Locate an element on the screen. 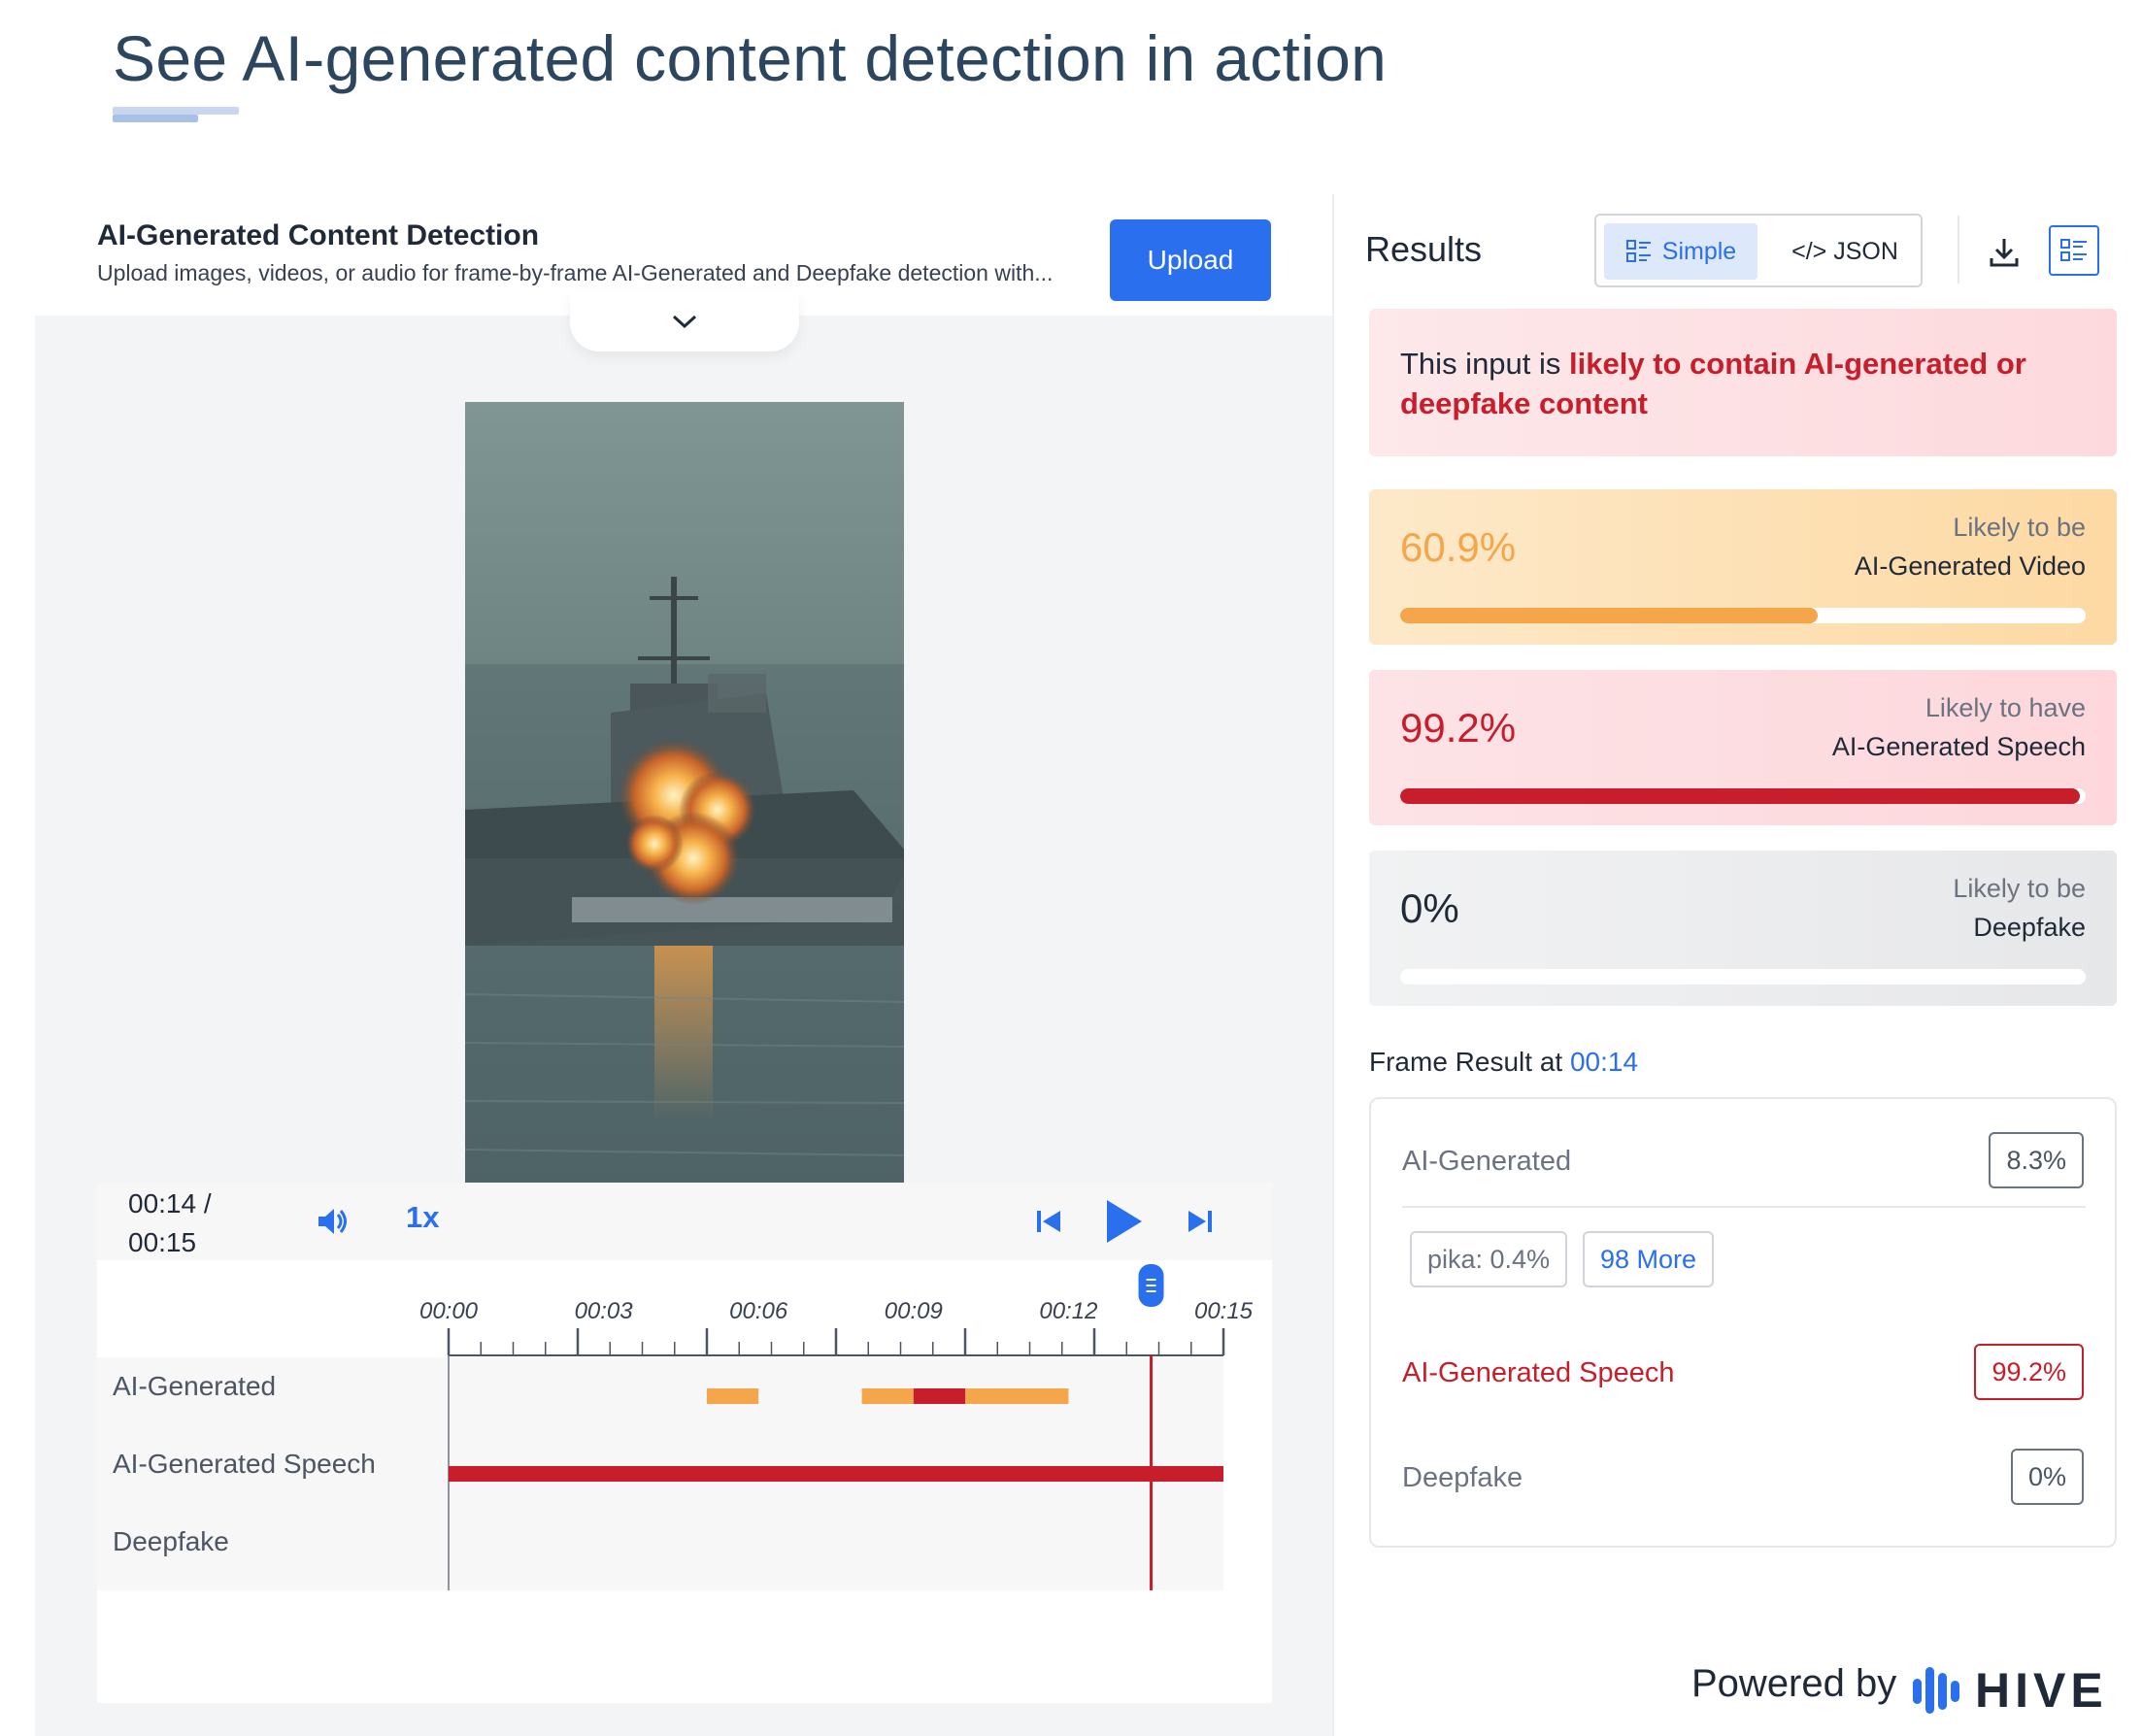 The width and height of the screenshot is (2142, 1736). fr-ai-generated-value: 8.3% is located at coordinates (2036, 1160).